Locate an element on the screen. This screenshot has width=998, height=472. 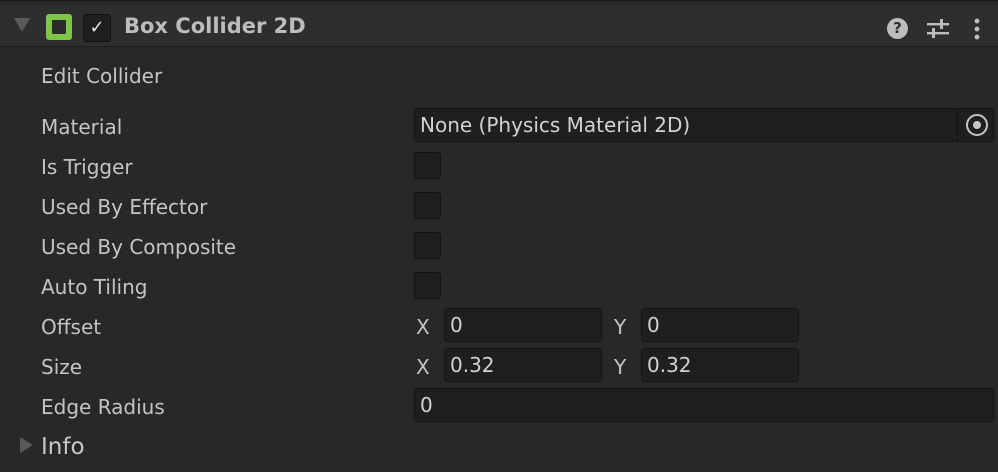
info-foldout: Info is located at coordinates (63, 447).